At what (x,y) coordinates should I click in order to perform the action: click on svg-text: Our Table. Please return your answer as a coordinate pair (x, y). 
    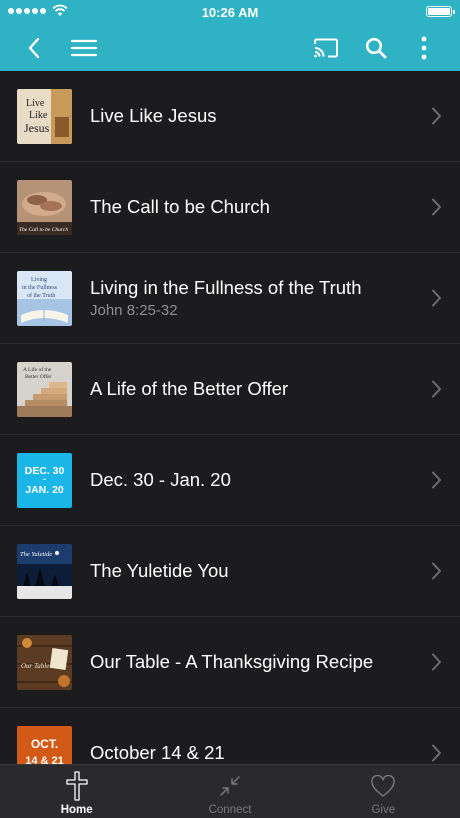
    Looking at the image, I should click on (35, 666).